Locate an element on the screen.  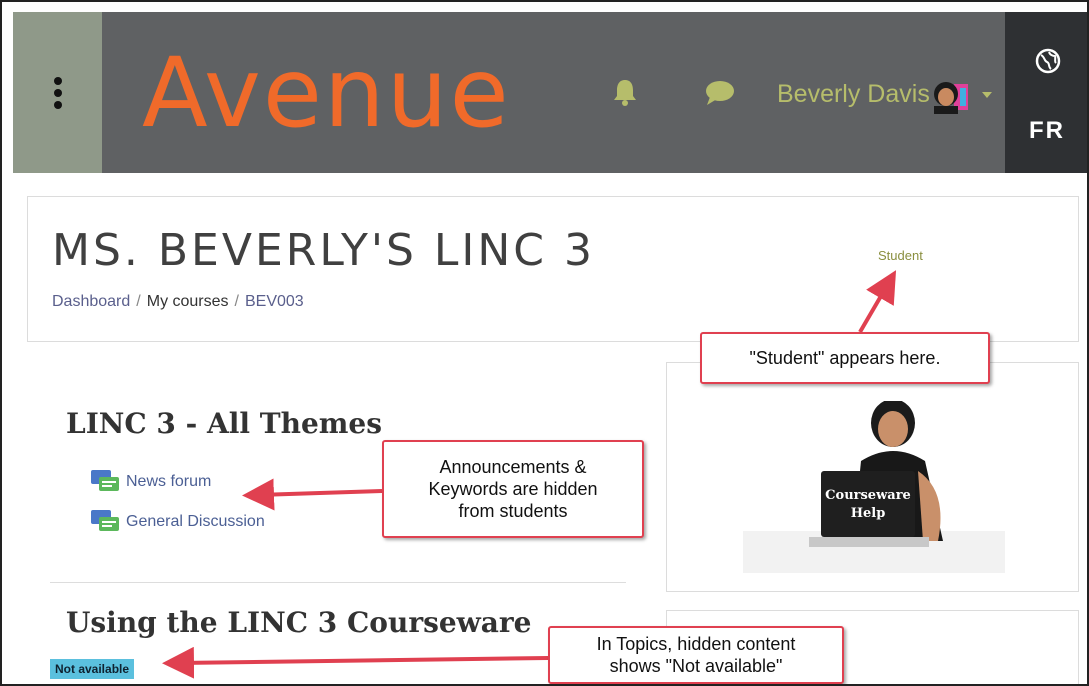
arrow-to-news-forum is located at coordinates (312, 494).